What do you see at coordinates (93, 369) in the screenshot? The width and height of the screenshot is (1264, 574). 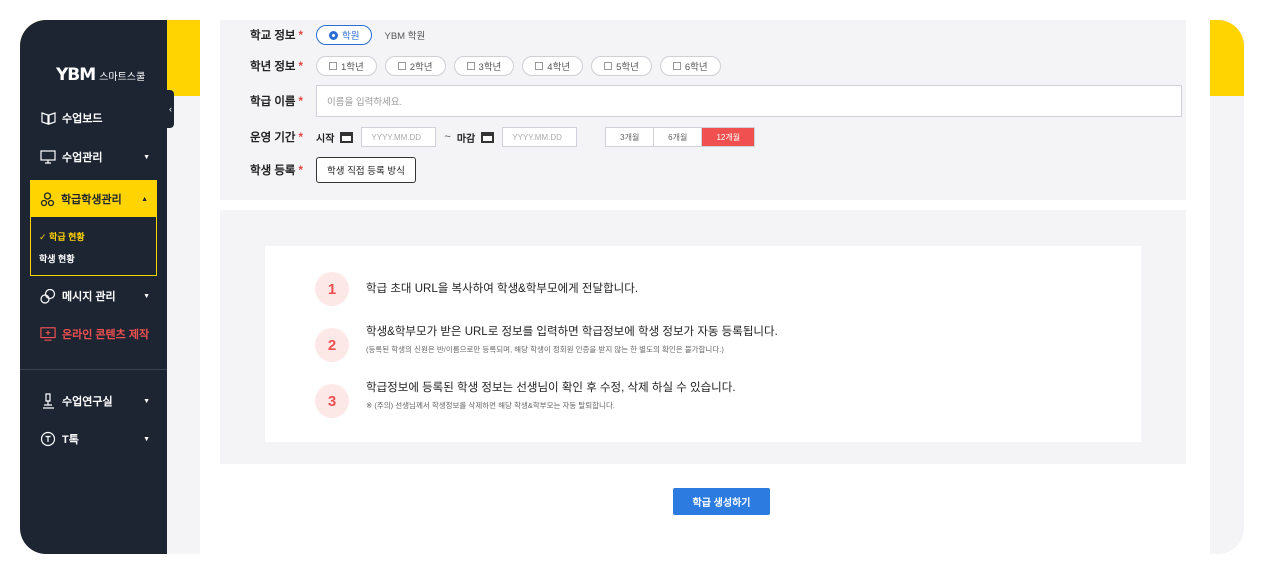 I see `sidebar-divider` at bounding box center [93, 369].